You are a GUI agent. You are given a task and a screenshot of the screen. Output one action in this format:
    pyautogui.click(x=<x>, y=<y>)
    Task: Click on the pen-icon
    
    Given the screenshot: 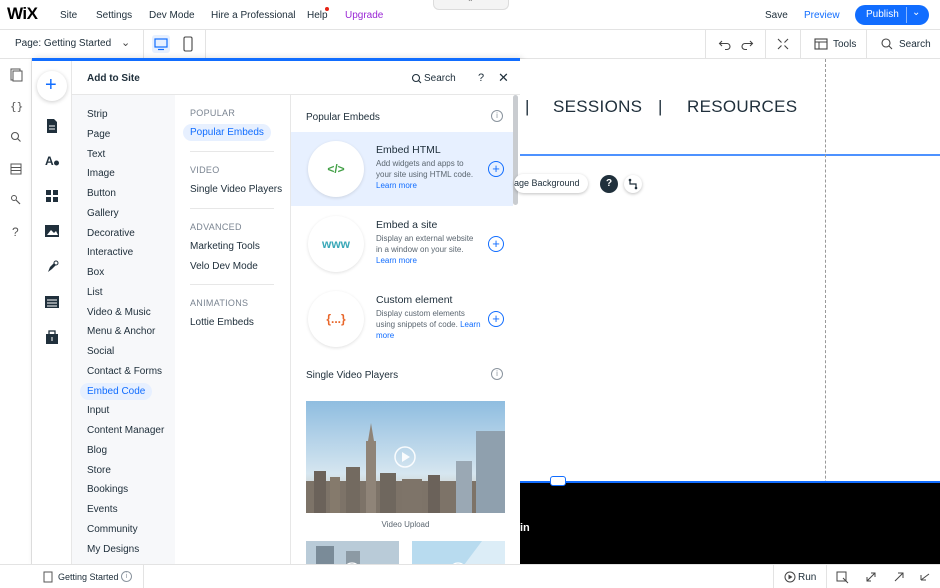 What is the action you would take?
    pyautogui.click(x=52, y=267)
    